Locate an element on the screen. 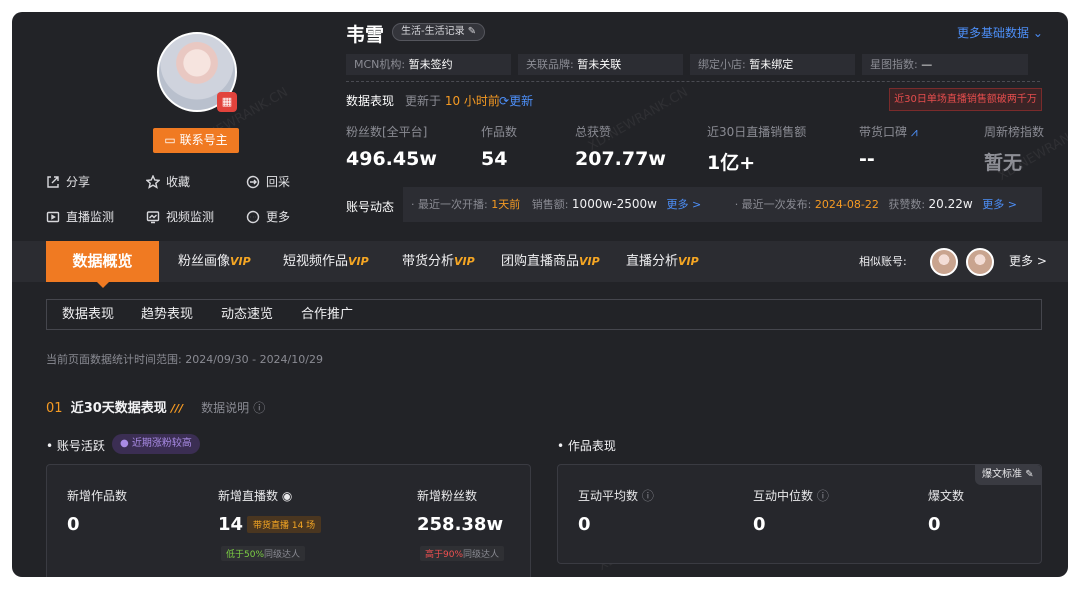  kpi-value: 1亿+ is located at coordinates (731, 163).